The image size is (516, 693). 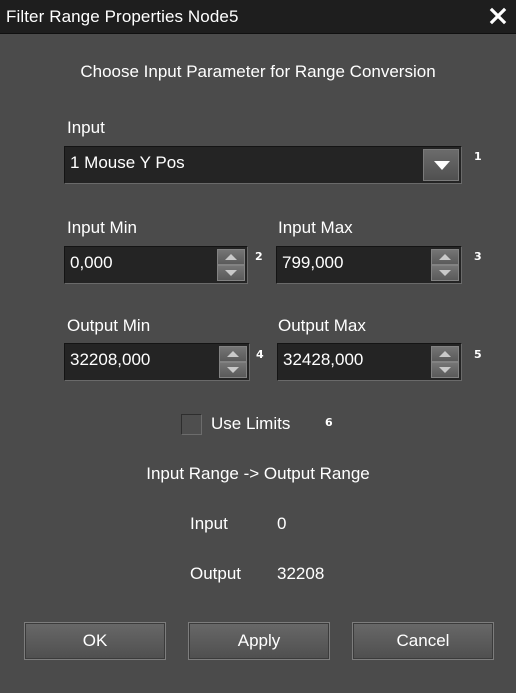 I want to click on apply-button: Apply, so click(x=259, y=641).